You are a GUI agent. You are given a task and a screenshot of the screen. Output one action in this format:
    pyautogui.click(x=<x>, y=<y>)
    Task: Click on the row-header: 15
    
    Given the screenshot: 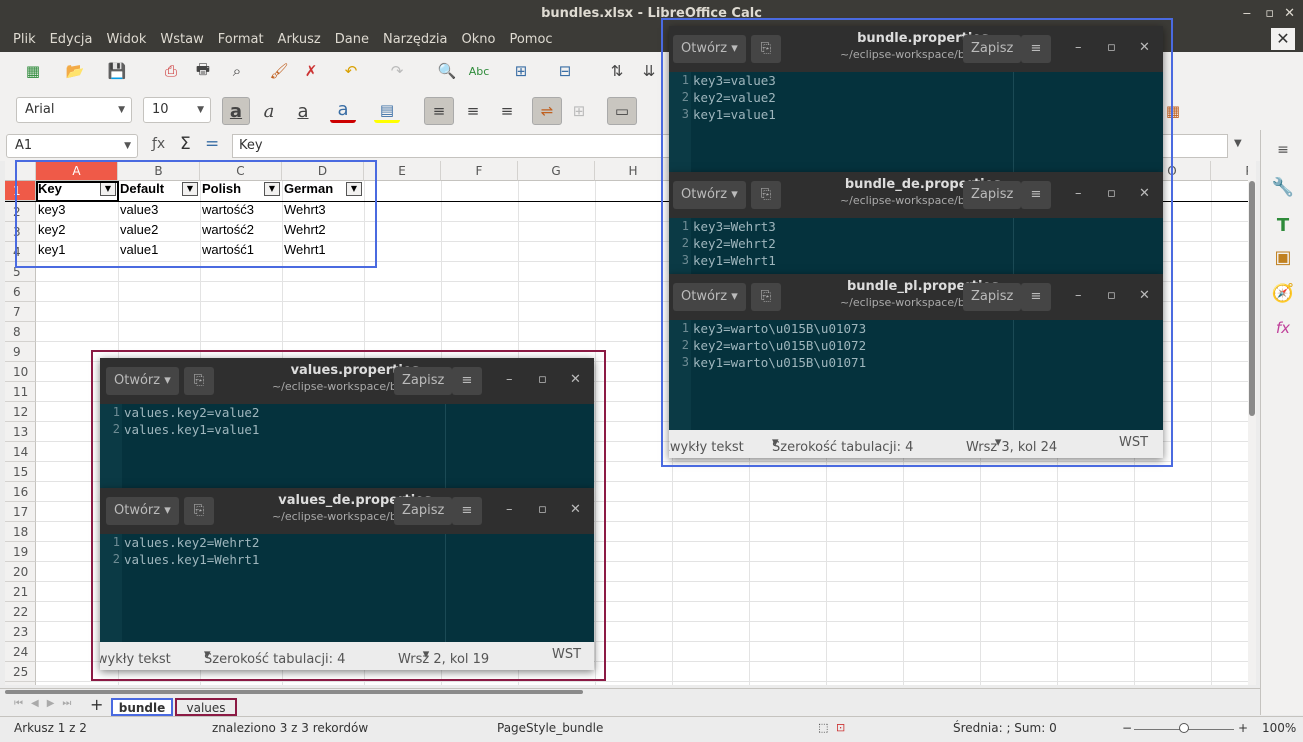 What is the action you would take?
    pyautogui.click(x=20, y=472)
    